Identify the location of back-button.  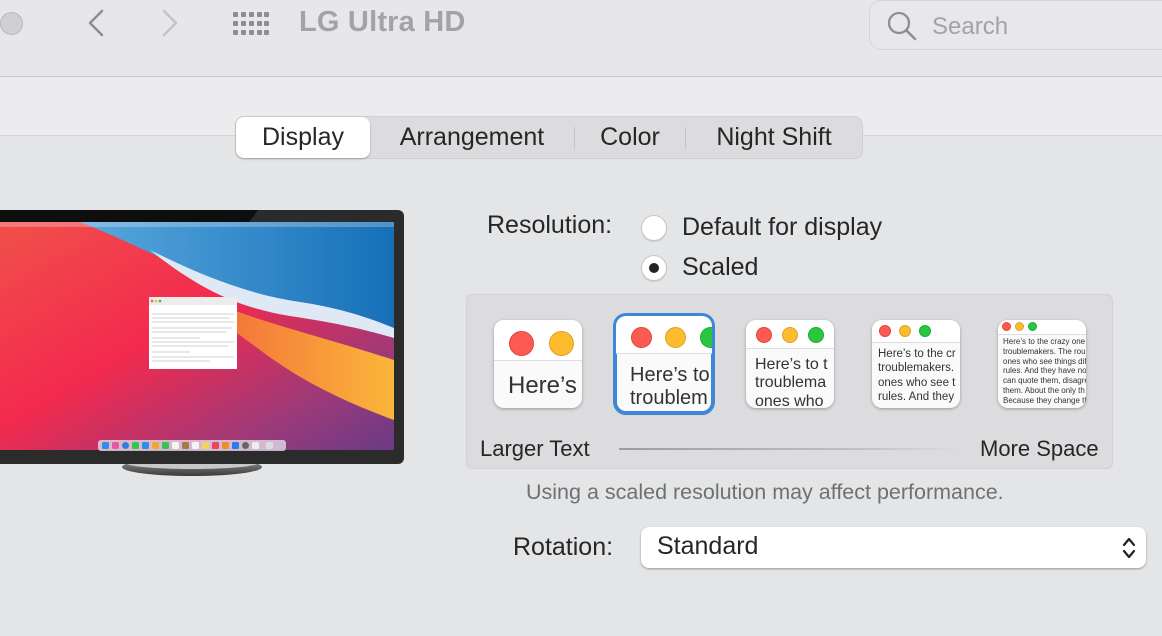
(96, 23).